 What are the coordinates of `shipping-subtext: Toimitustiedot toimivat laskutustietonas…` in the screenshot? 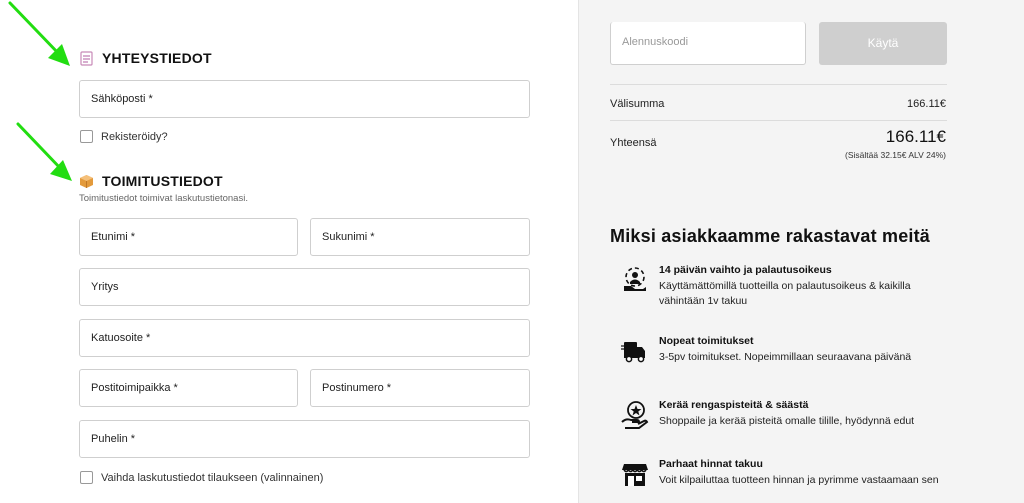 It's located at (163, 198).